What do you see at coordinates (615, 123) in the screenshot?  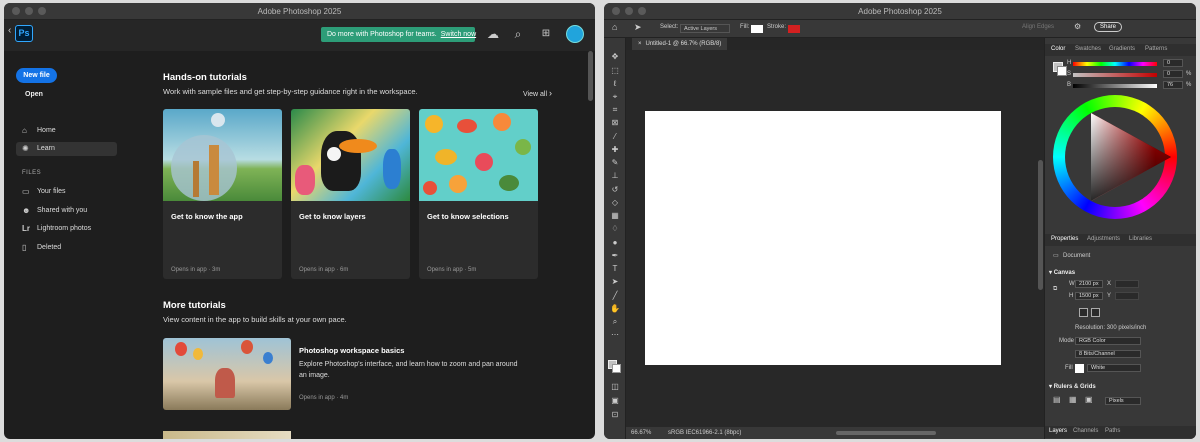 I see `frame-tool-icon: ⊠` at bounding box center [615, 123].